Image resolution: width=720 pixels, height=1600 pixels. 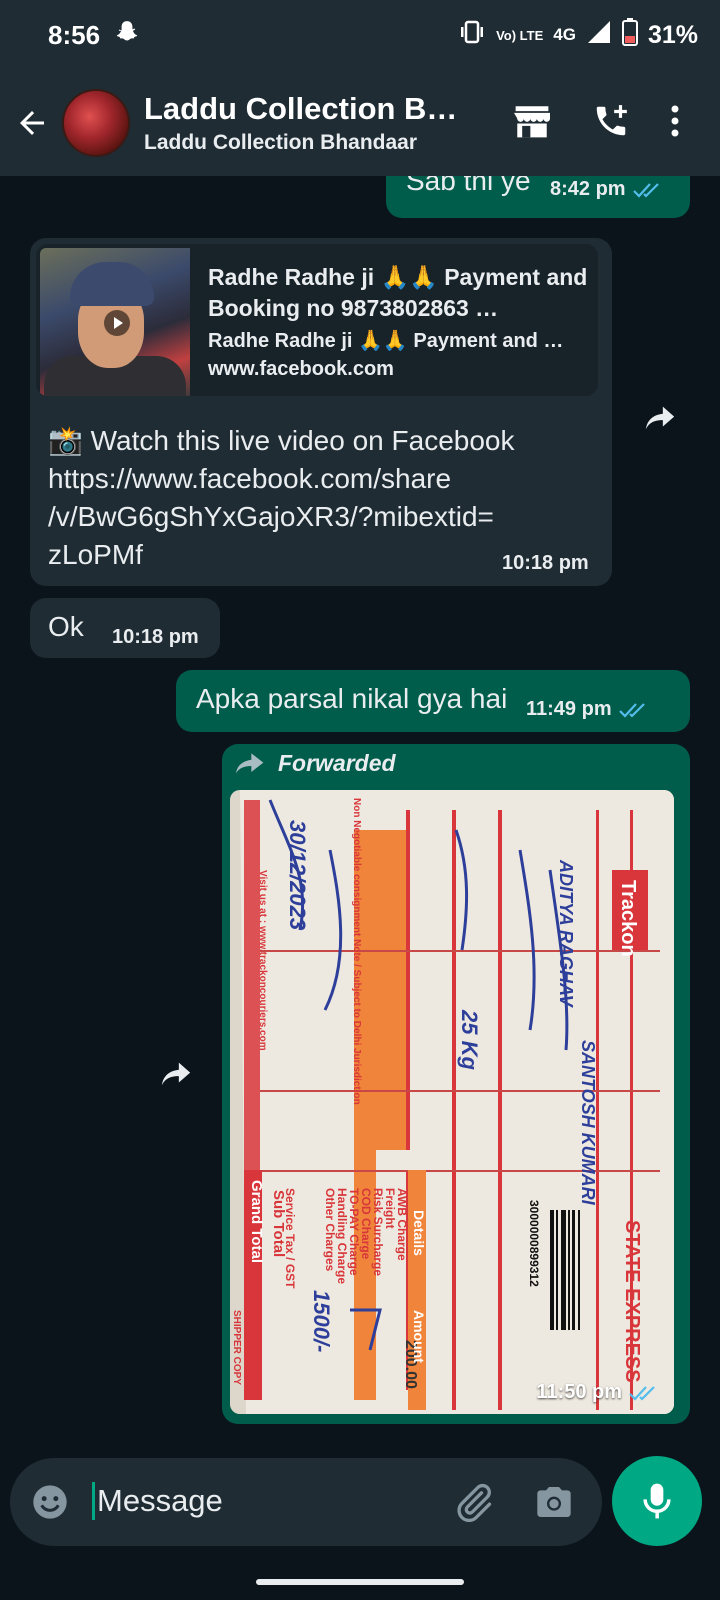 I want to click on emoji-button, so click(x=50, y=1504).